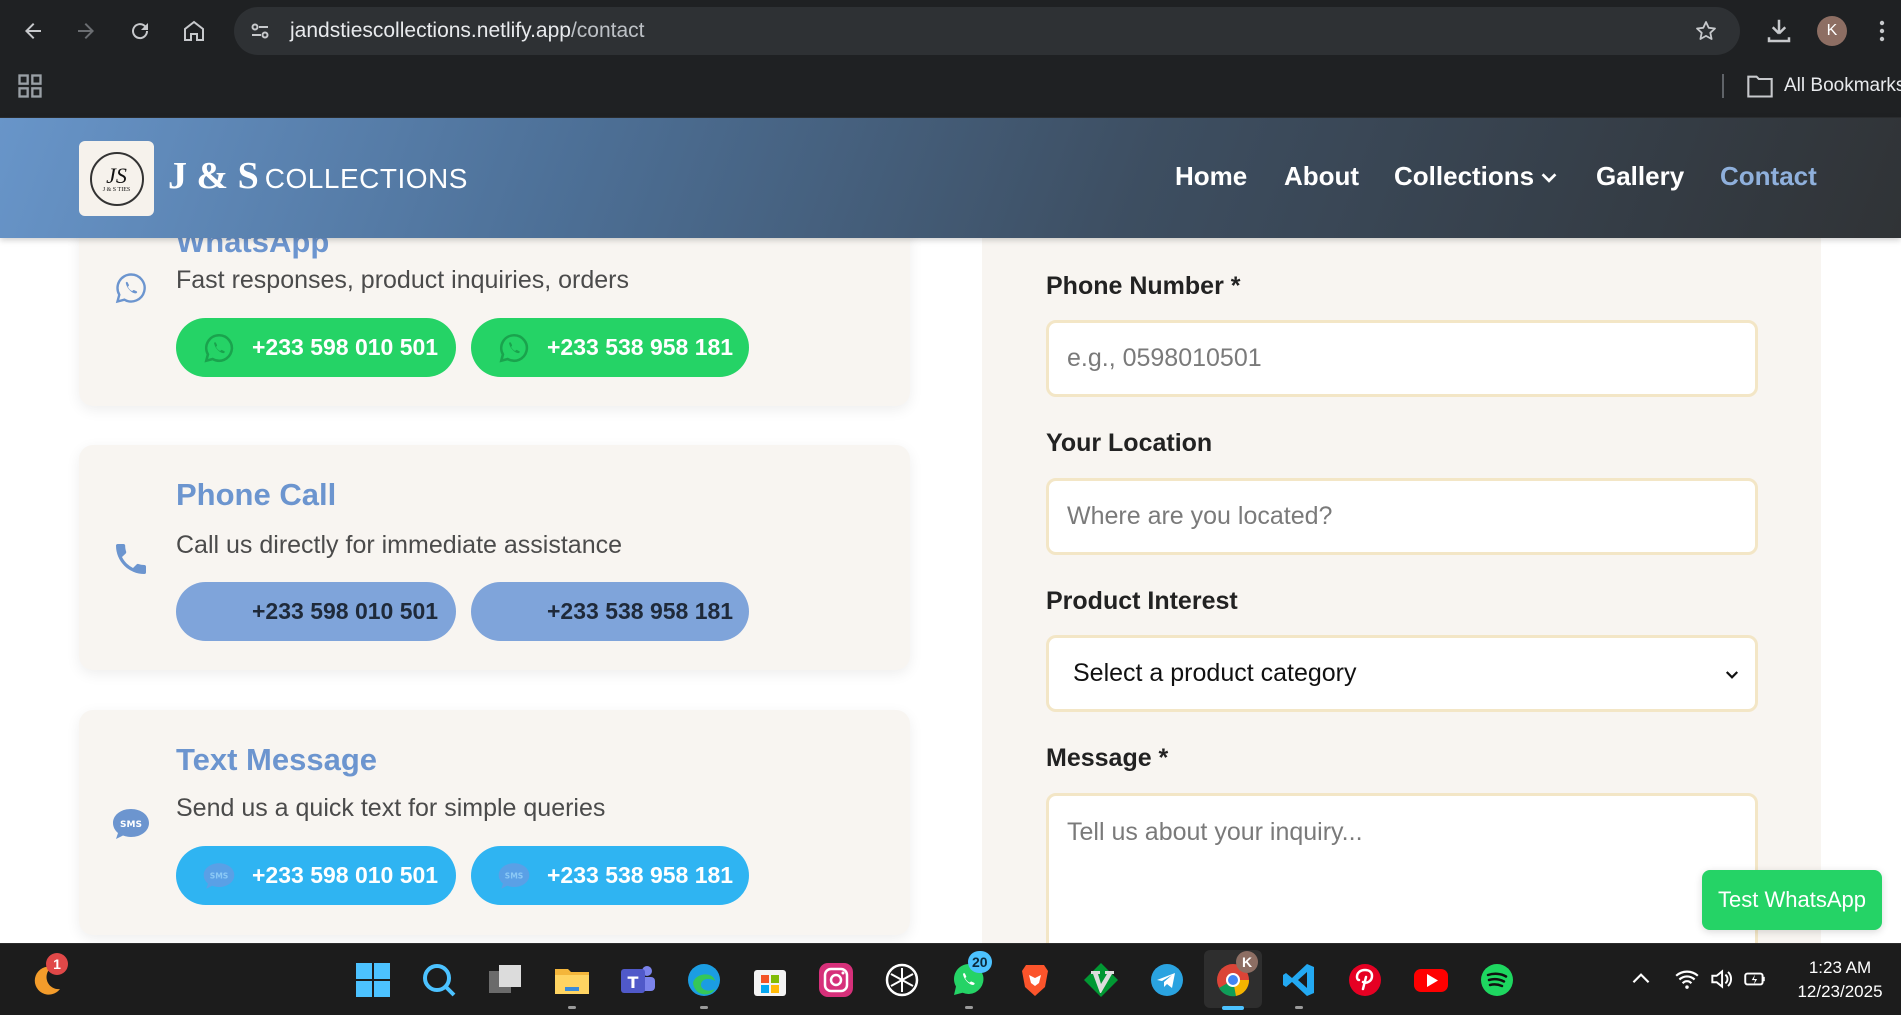  I want to click on call-button-2: +233 538 958 181, so click(610, 611).